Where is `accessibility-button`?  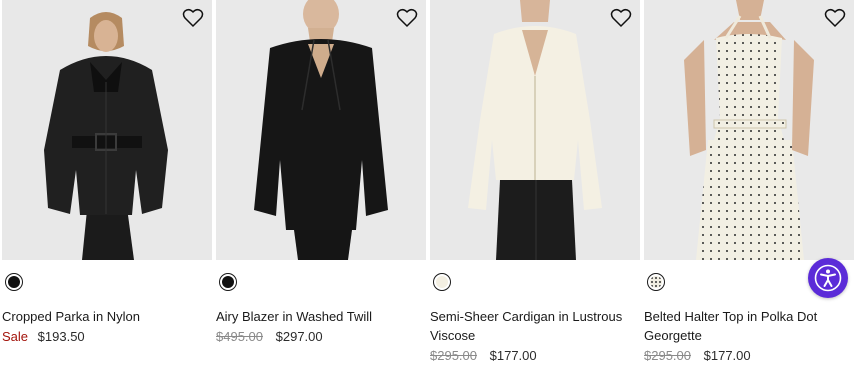
accessibility-button is located at coordinates (828, 278).